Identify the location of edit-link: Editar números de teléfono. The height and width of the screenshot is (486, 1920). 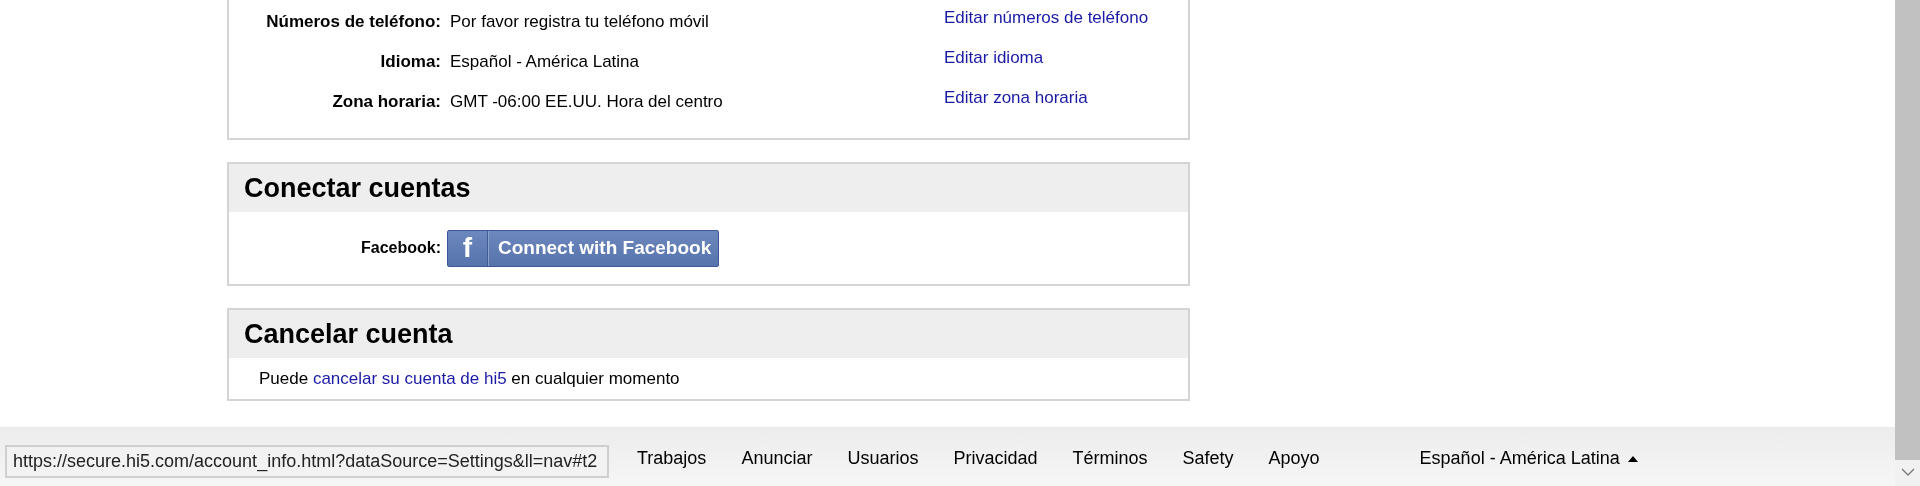
(1046, 16).